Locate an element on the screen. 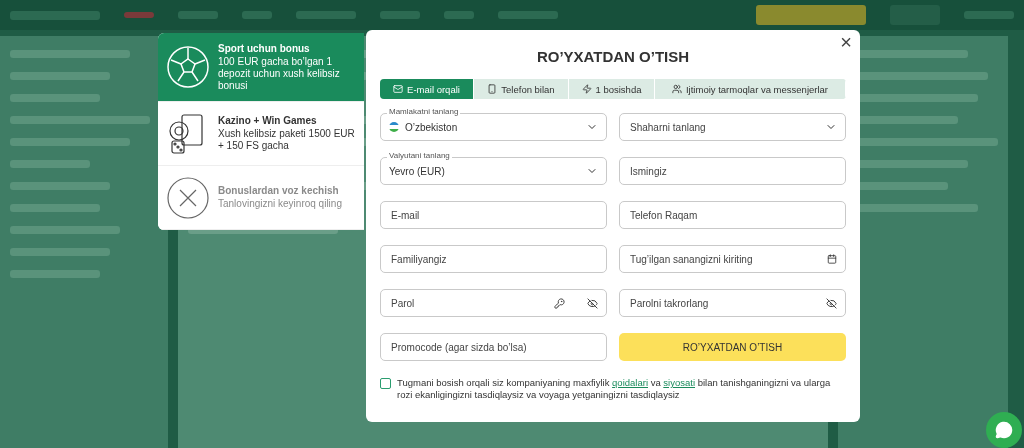 The image size is (1024, 448). dropdown-field: Shaharni tanlang is located at coordinates (732, 127).